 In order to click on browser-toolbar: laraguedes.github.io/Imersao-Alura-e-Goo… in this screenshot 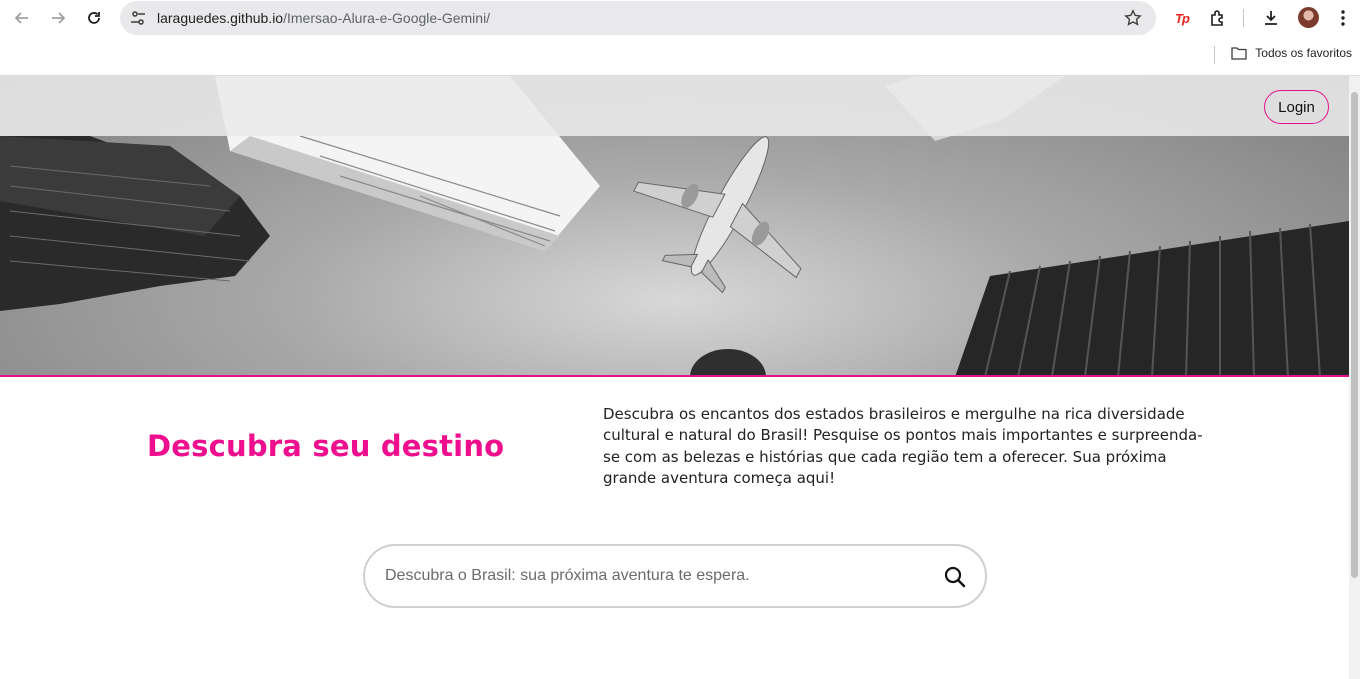, I will do `click(680, 38)`.